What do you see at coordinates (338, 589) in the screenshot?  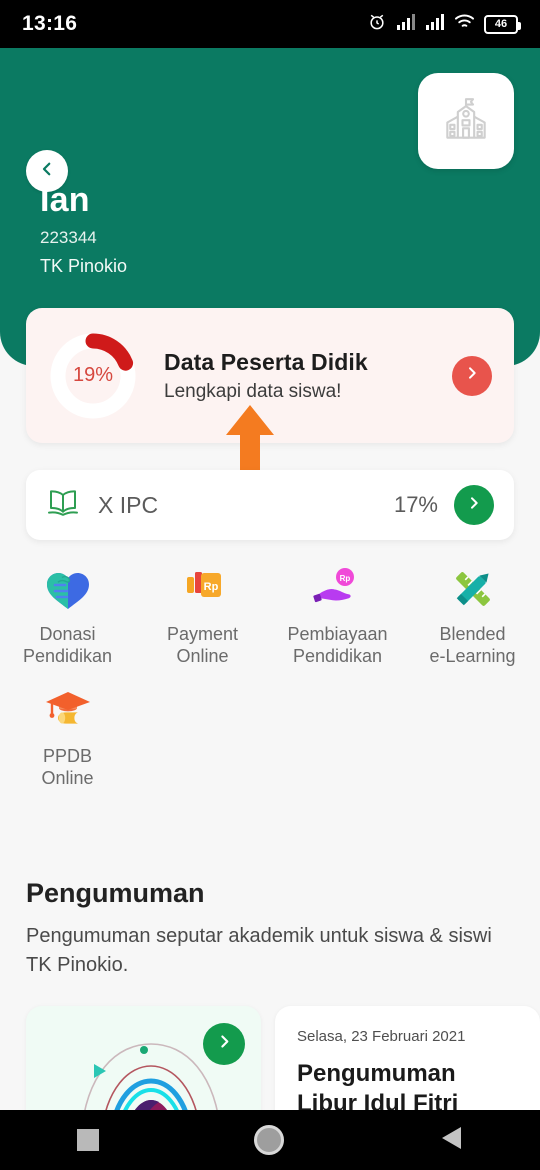 I see `financing-hand-coin-icon: Rp` at bounding box center [338, 589].